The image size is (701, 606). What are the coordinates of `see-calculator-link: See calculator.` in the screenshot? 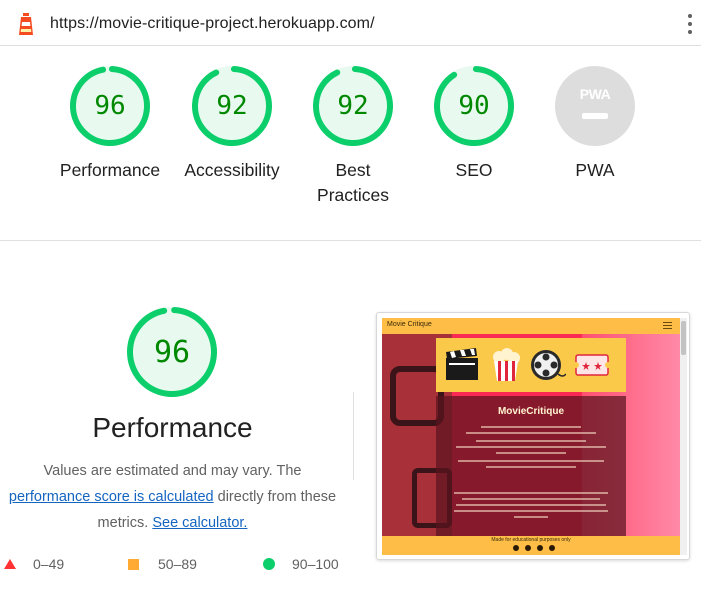 It's located at (199, 523).